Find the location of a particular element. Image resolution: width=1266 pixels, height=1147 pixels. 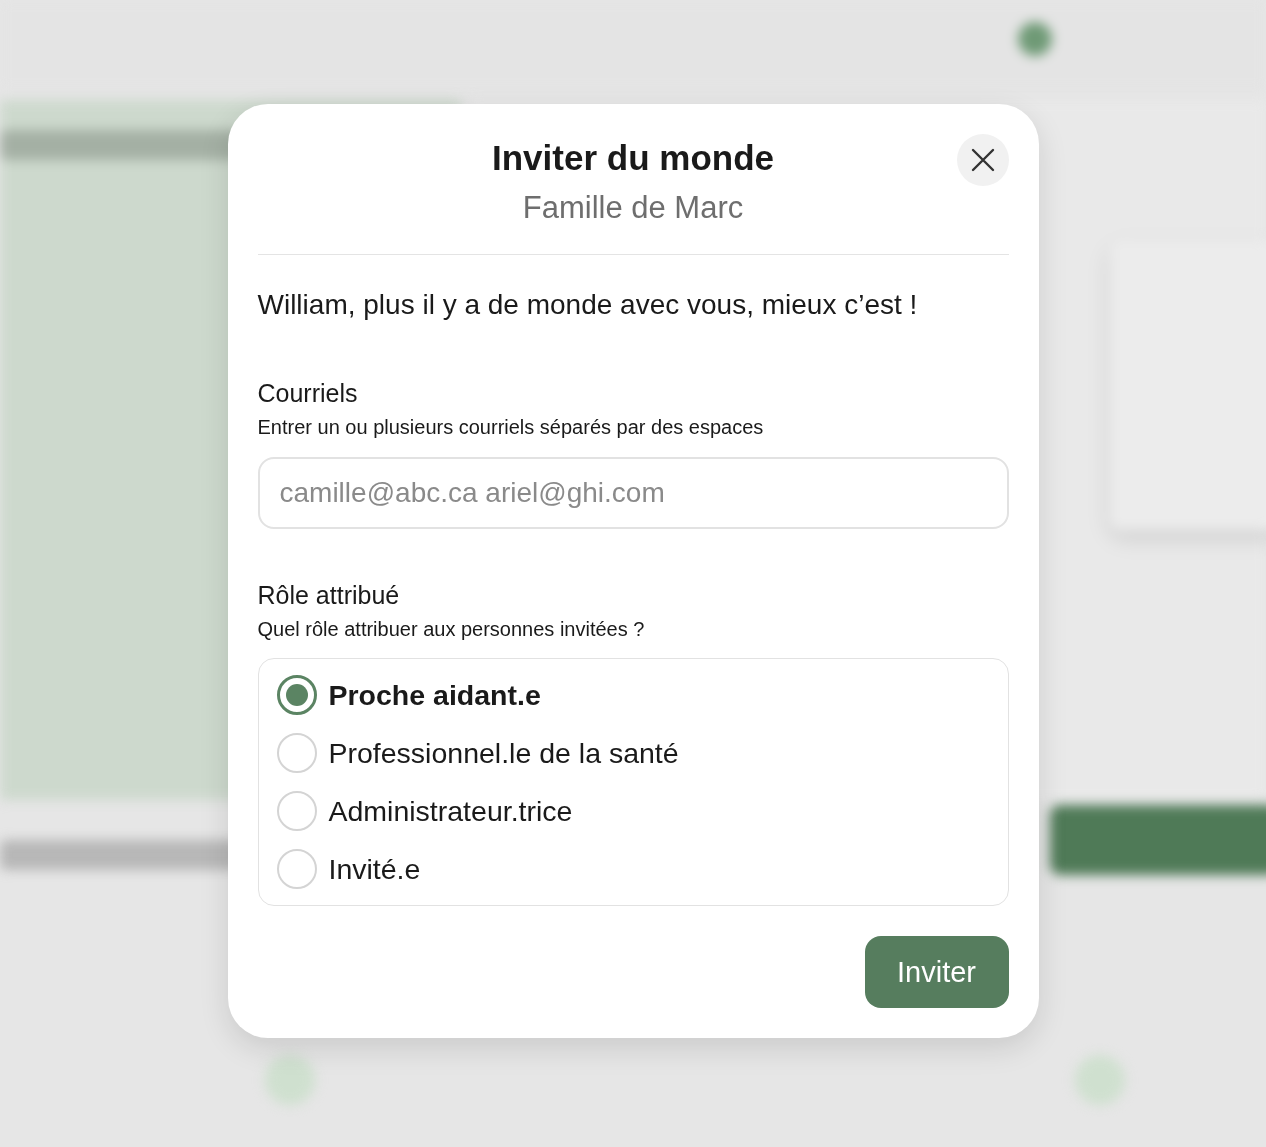

role-option: Professionnel.le de la santé is located at coordinates (633, 753).